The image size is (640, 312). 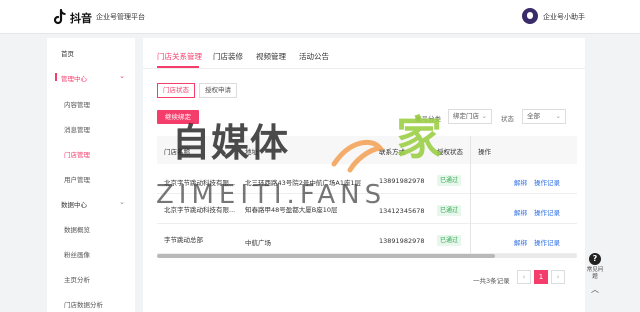 What do you see at coordinates (77, 180) in the screenshot?
I see `sidebar-item-label: 用户管理` at bounding box center [77, 180].